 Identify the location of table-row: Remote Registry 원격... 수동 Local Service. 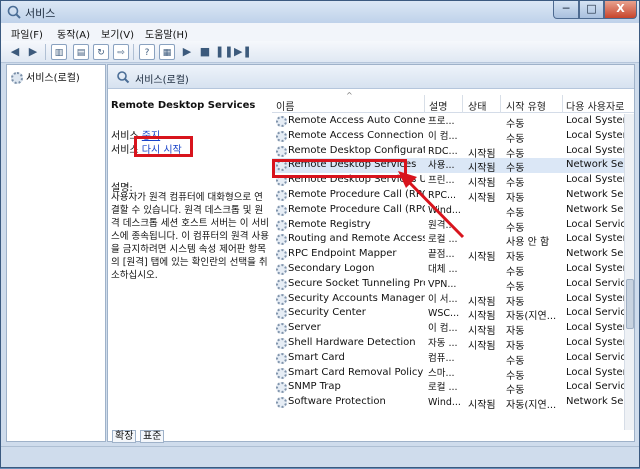
(449, 226).